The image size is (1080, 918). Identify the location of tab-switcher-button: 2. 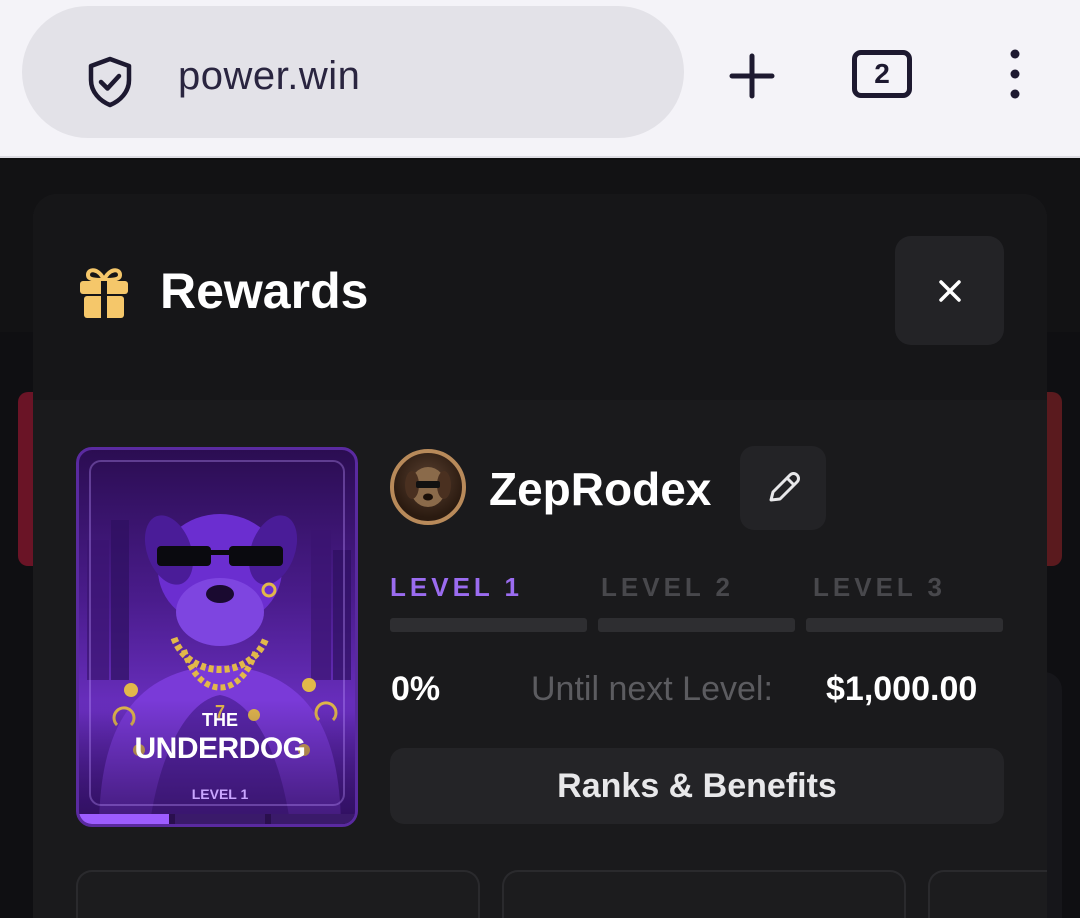
(882, 74).